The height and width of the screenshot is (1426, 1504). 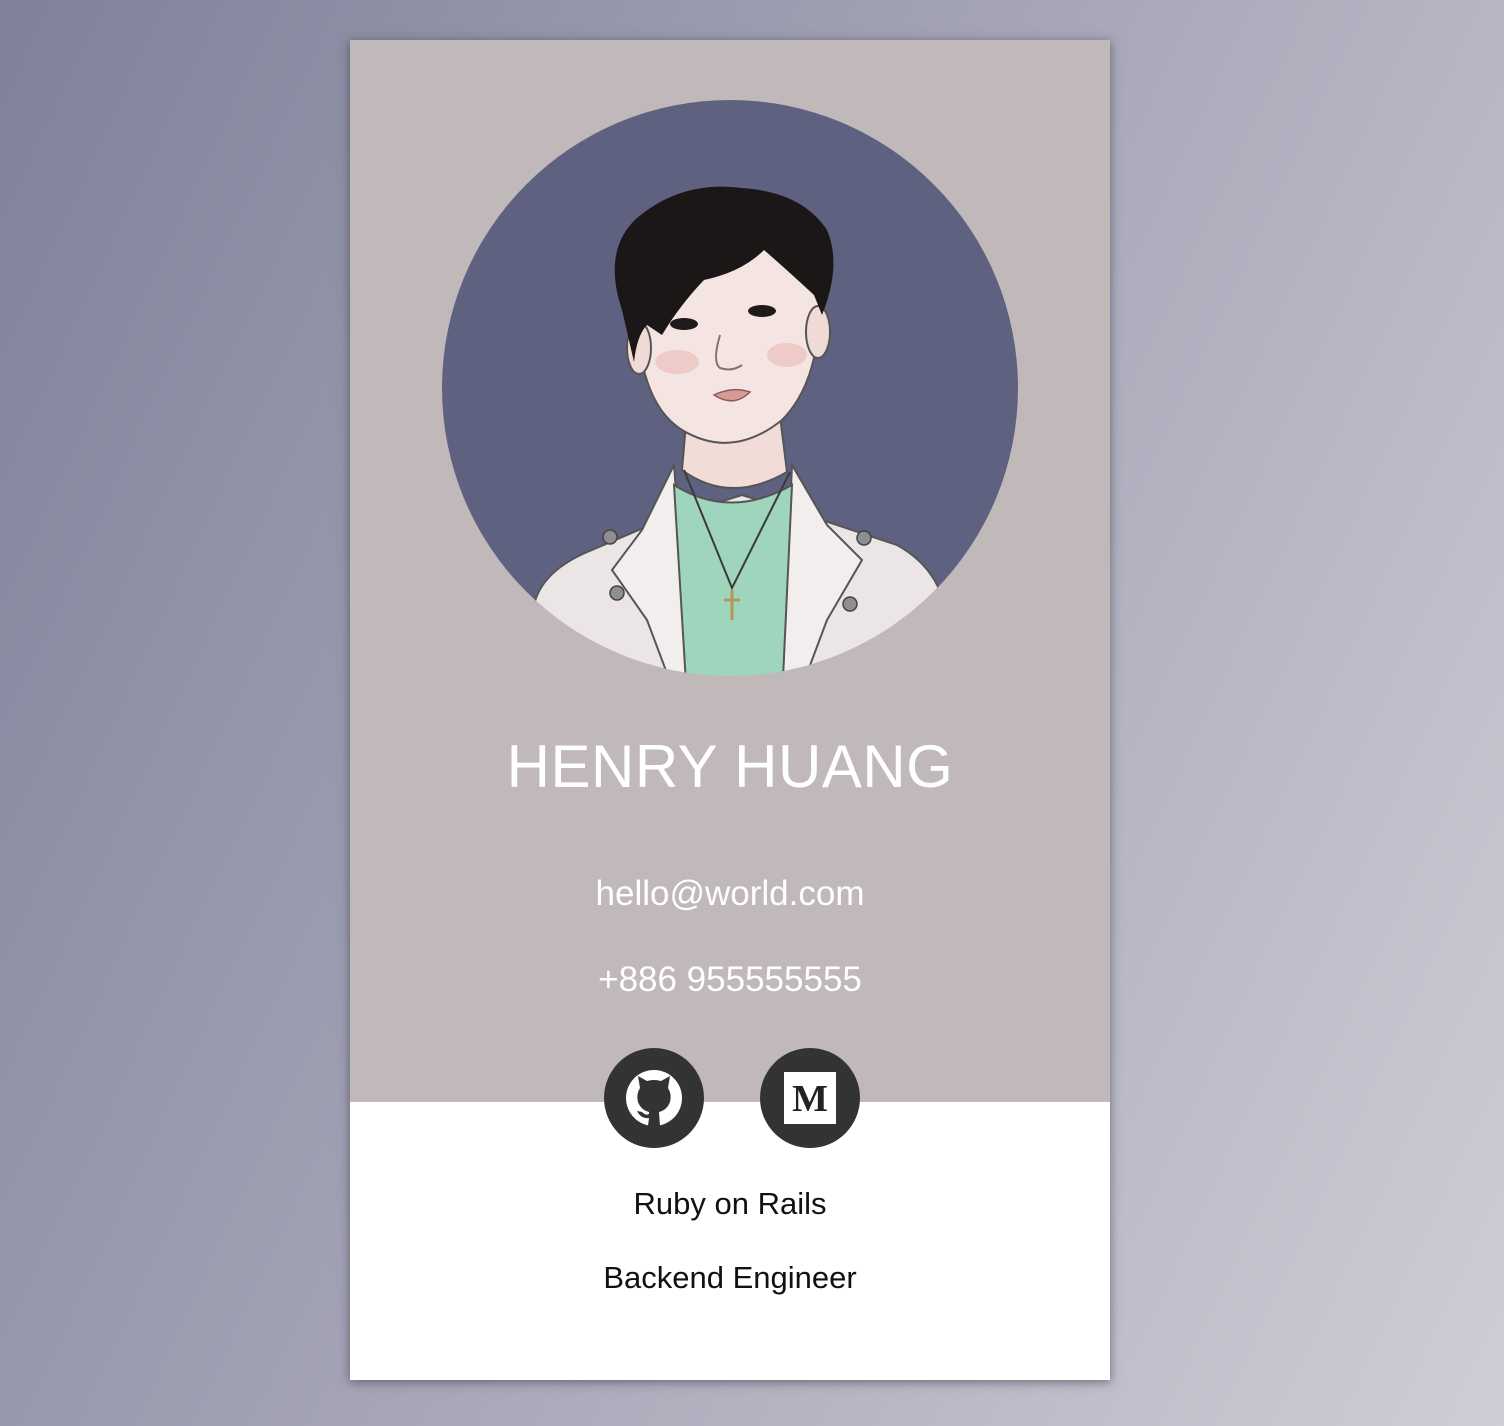 I want to click on medium-link: M, so click(x=810, y=1098).